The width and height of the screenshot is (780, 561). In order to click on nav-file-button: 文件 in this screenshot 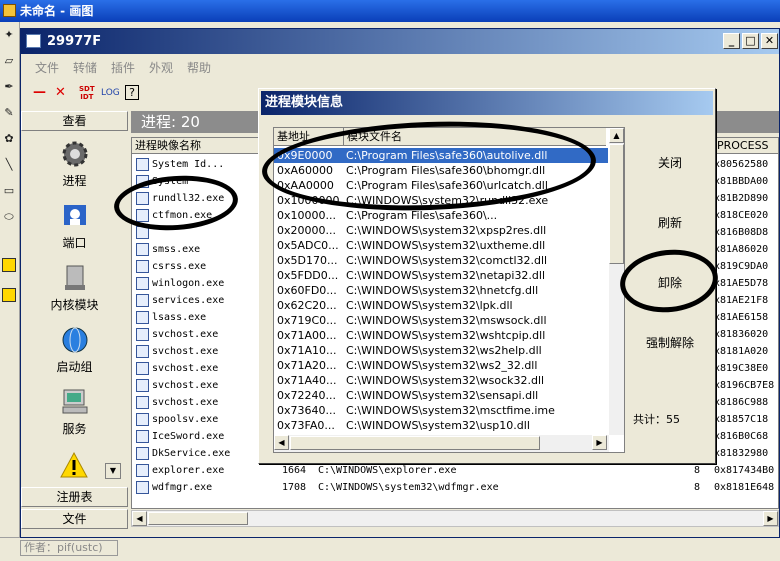, I will do `click(74, 519)`.